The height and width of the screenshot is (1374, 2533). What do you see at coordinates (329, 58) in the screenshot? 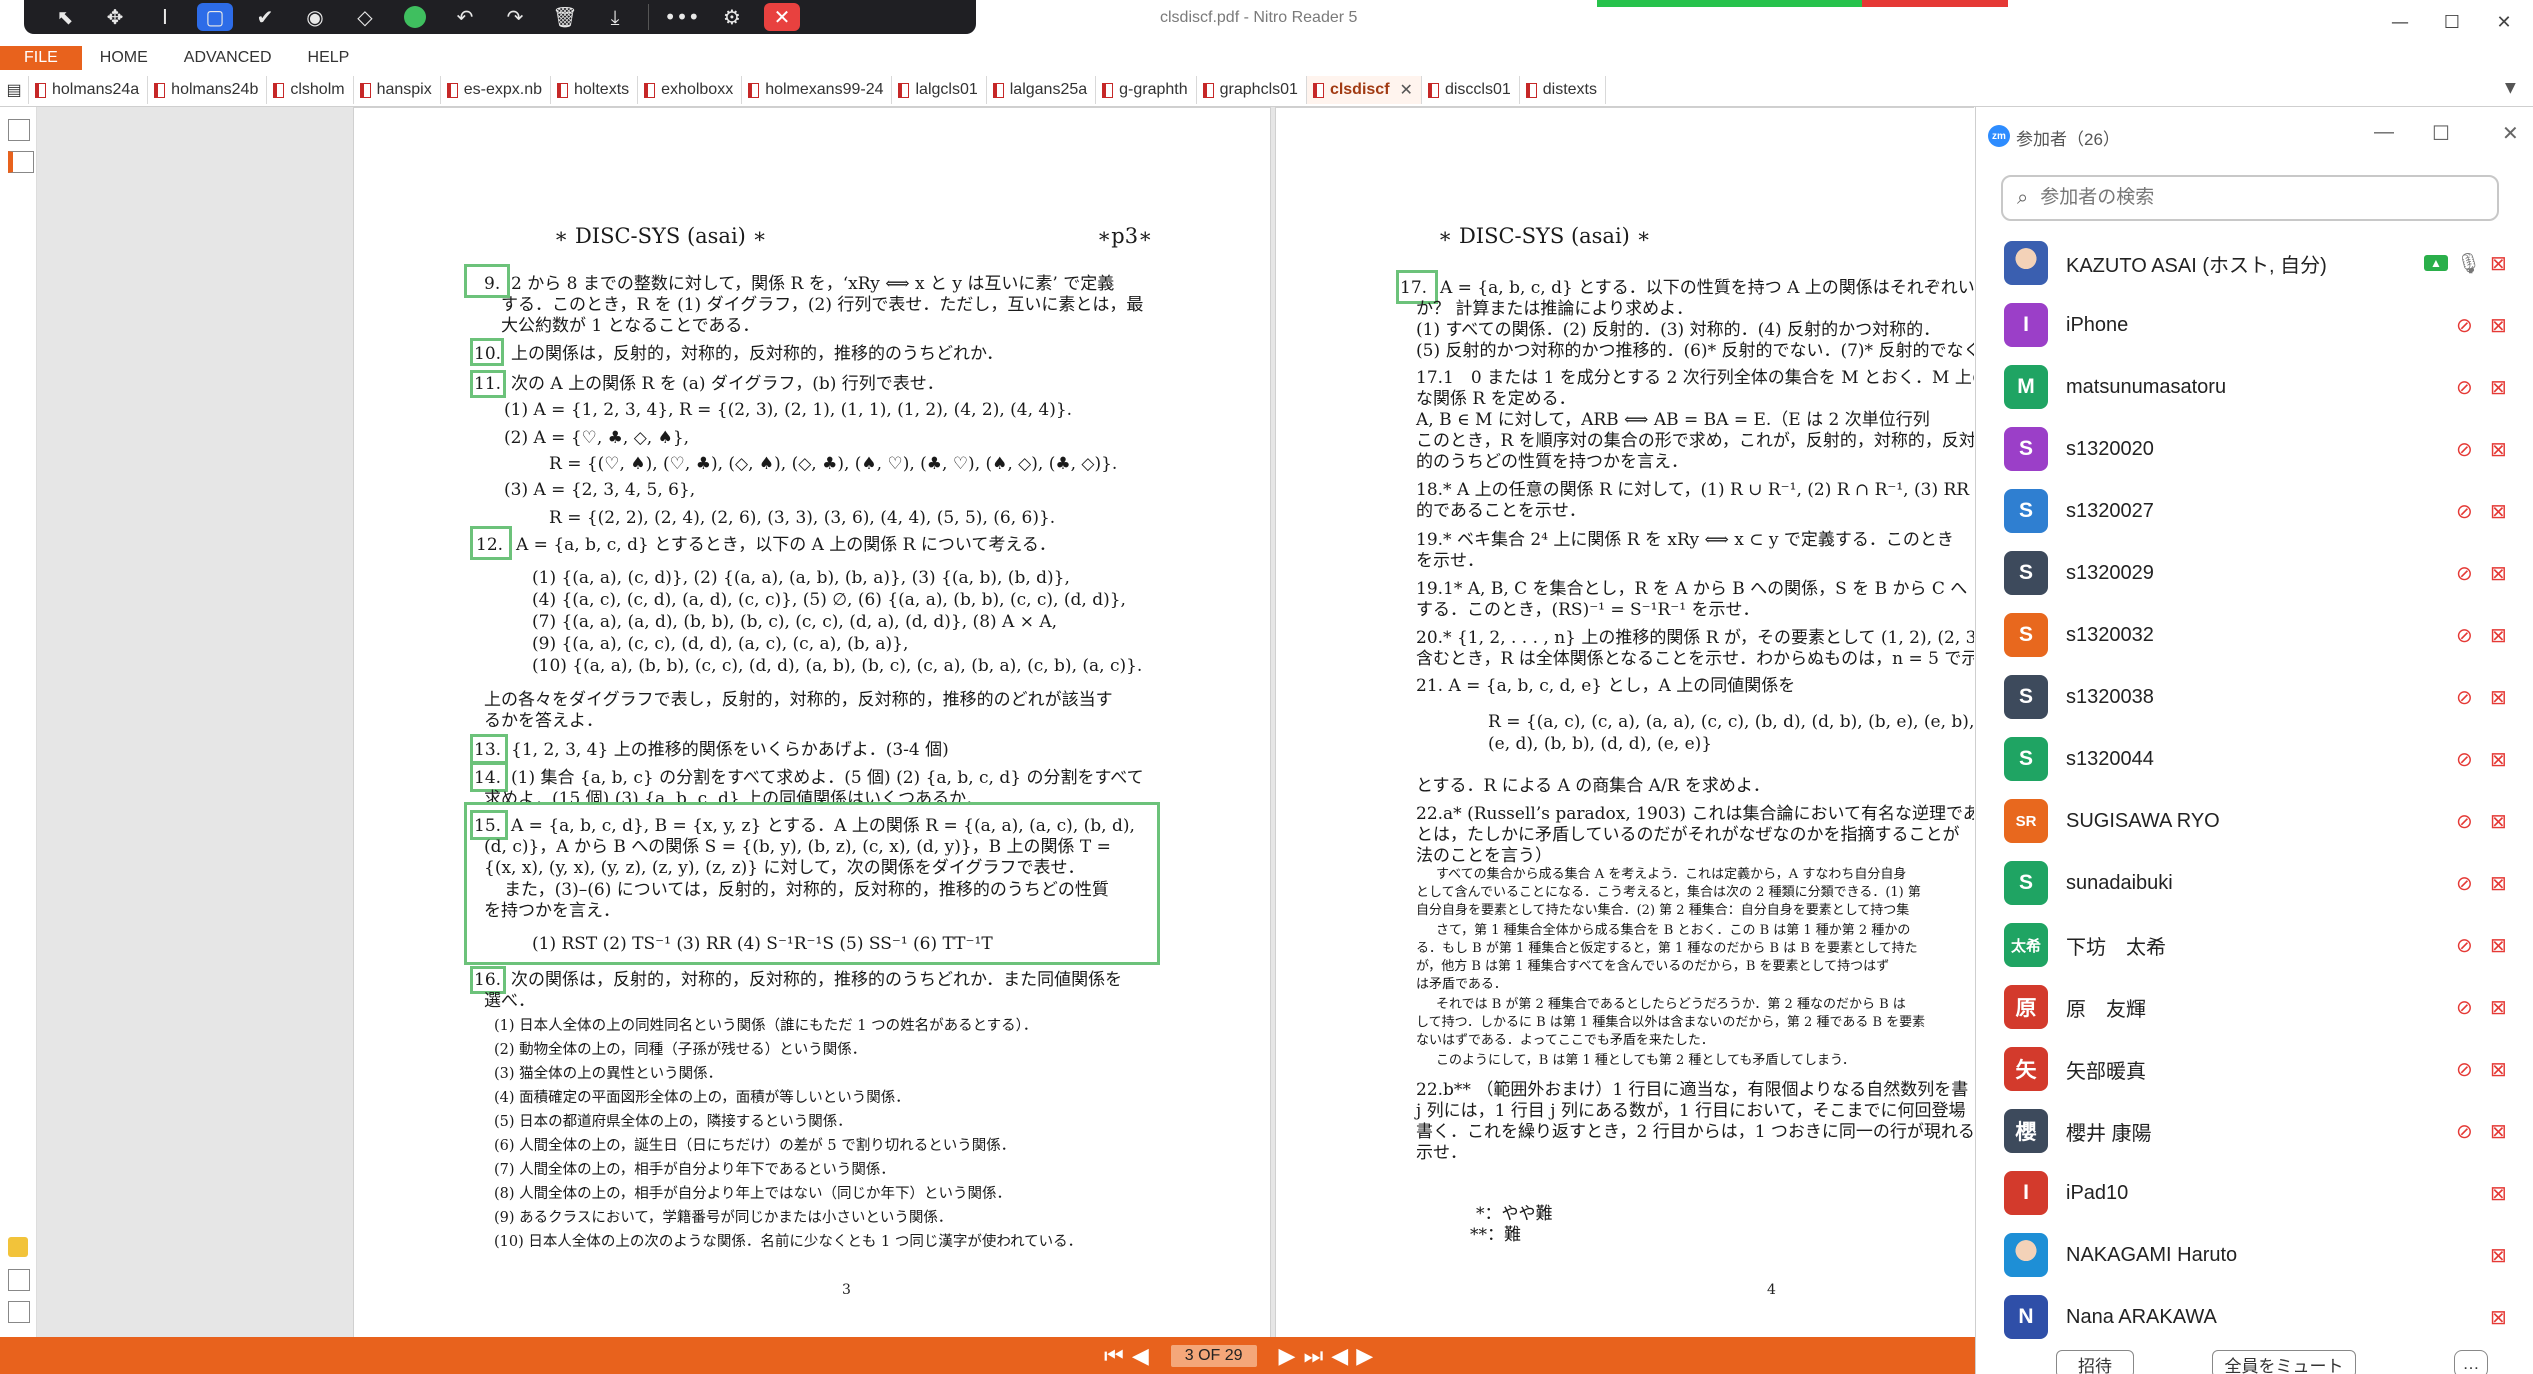
I see `menu-help: HELP` at bounding box center [329, 58].